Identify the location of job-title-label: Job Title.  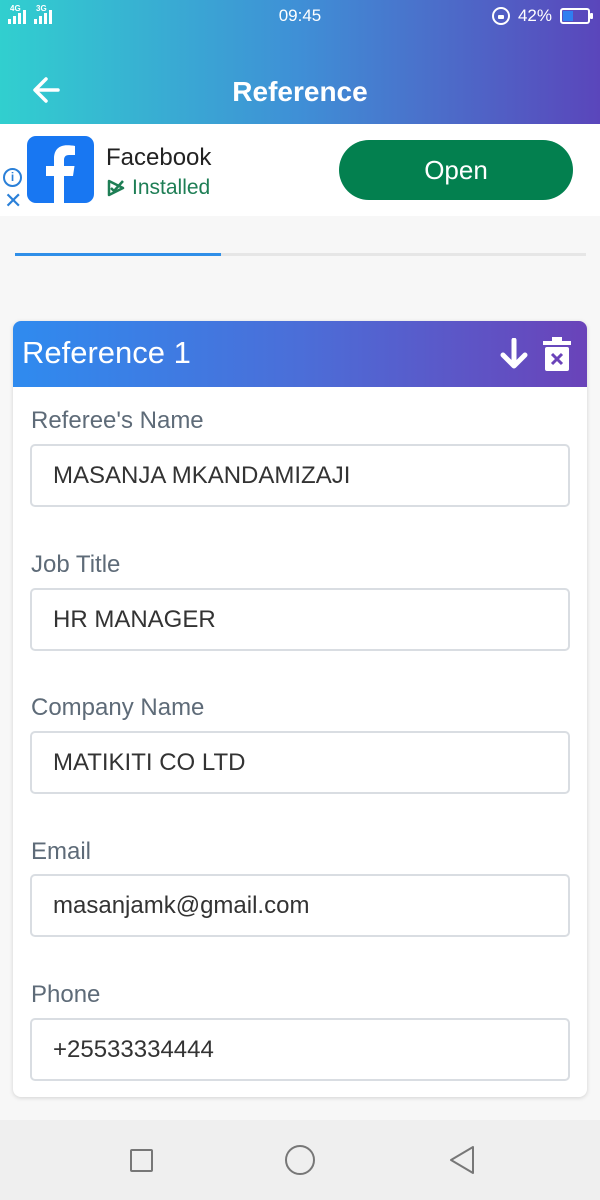
(76, 564).